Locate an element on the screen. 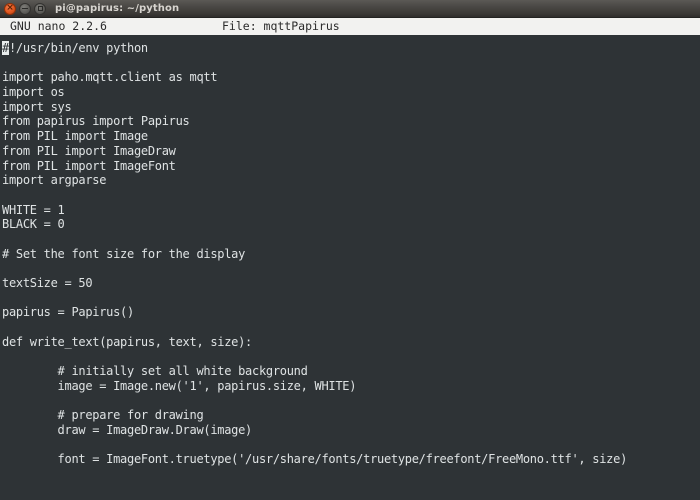 The height and width of the screenshot is (500, 700). editor-line: draw = ImageDraw.Draw(image) is located at coordinates (351, 430).